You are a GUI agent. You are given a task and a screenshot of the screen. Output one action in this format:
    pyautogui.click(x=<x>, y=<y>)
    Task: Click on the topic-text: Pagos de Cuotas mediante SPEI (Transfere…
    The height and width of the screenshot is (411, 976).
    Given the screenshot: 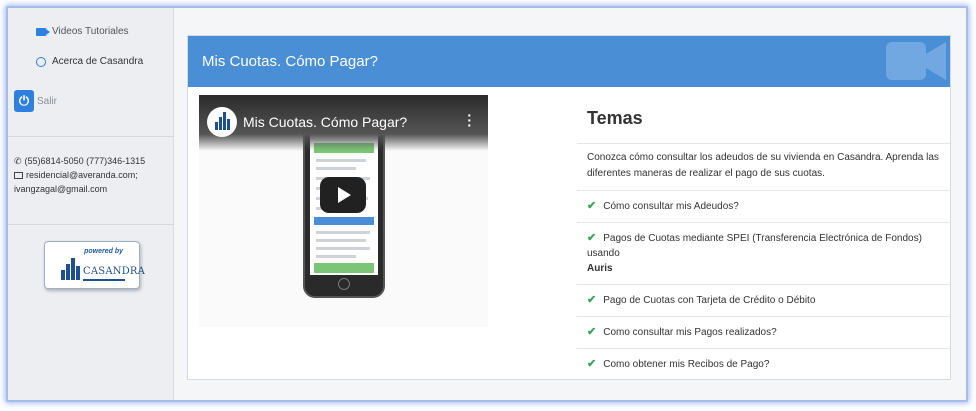 What is the action you would take?
    pyautogui.click(x=754, y=246)
    